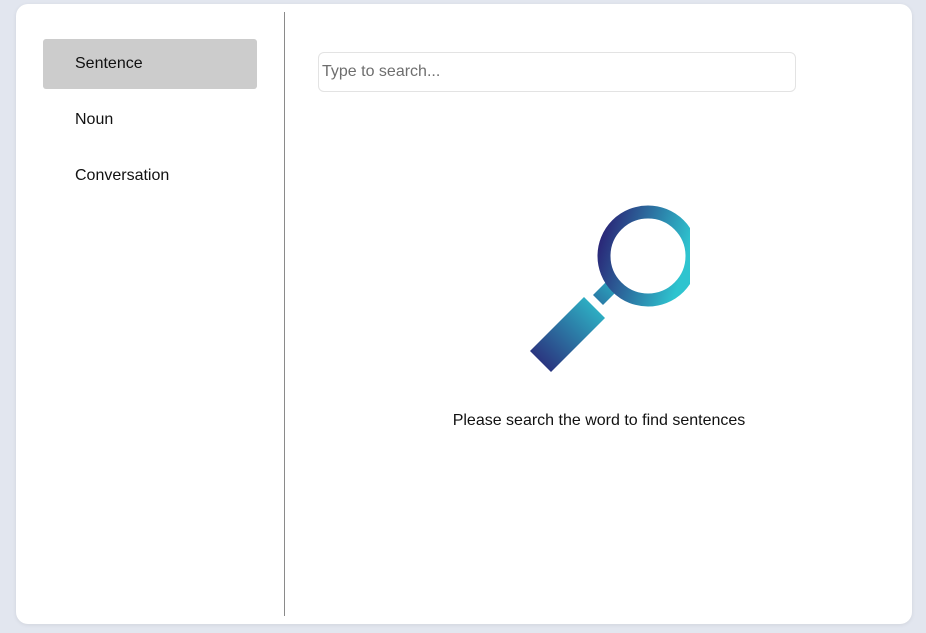 The width and height of the screenshot is (926, 633). I want to click on sidebar-item-conversation: Conversation, so click(150, 176).